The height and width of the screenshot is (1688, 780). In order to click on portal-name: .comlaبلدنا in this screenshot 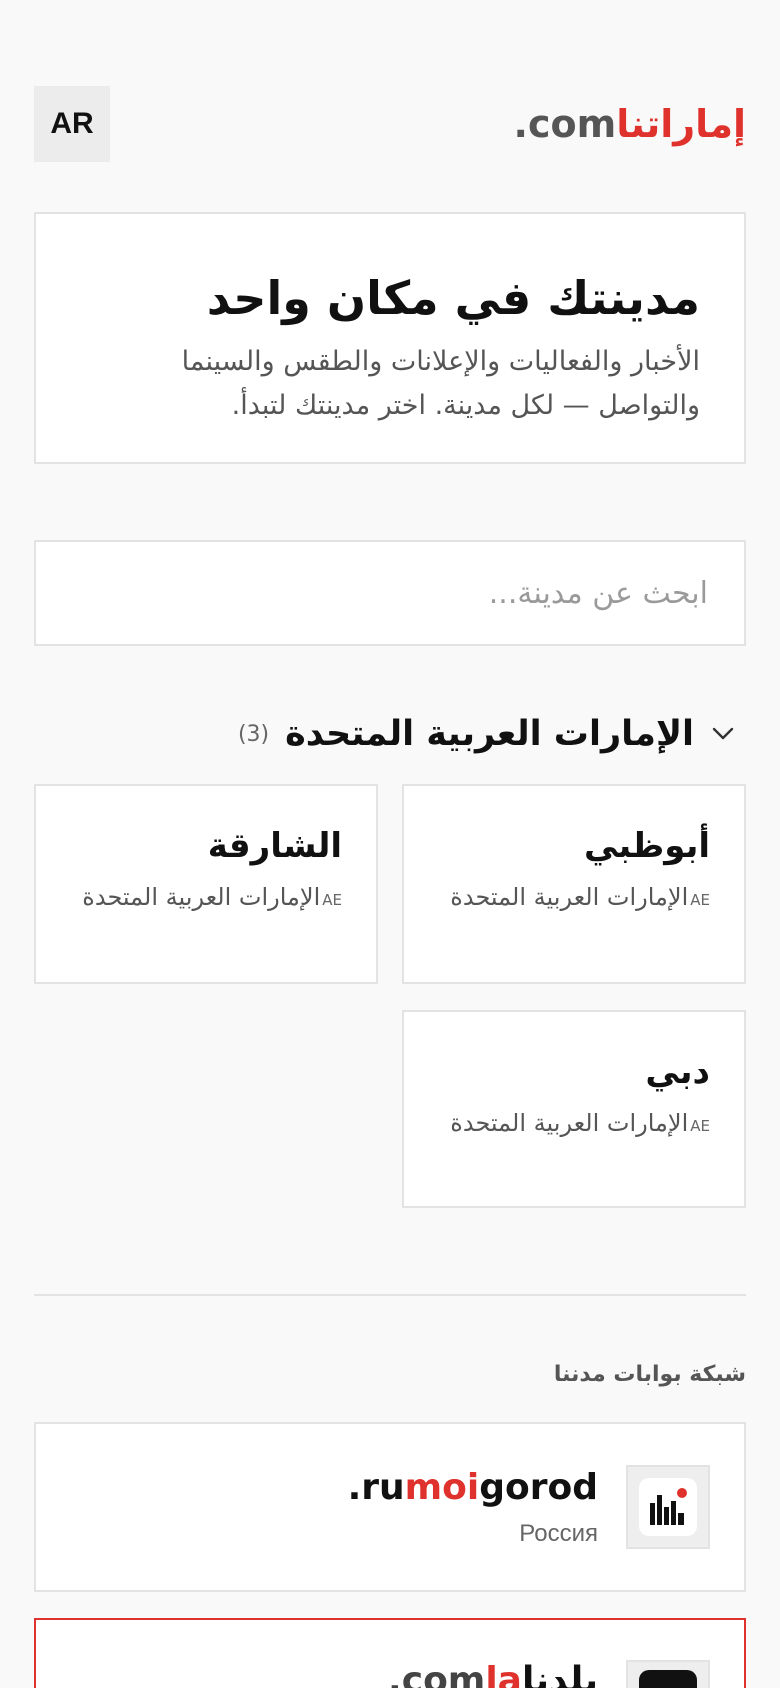, I will do `click(493, 1674)`.